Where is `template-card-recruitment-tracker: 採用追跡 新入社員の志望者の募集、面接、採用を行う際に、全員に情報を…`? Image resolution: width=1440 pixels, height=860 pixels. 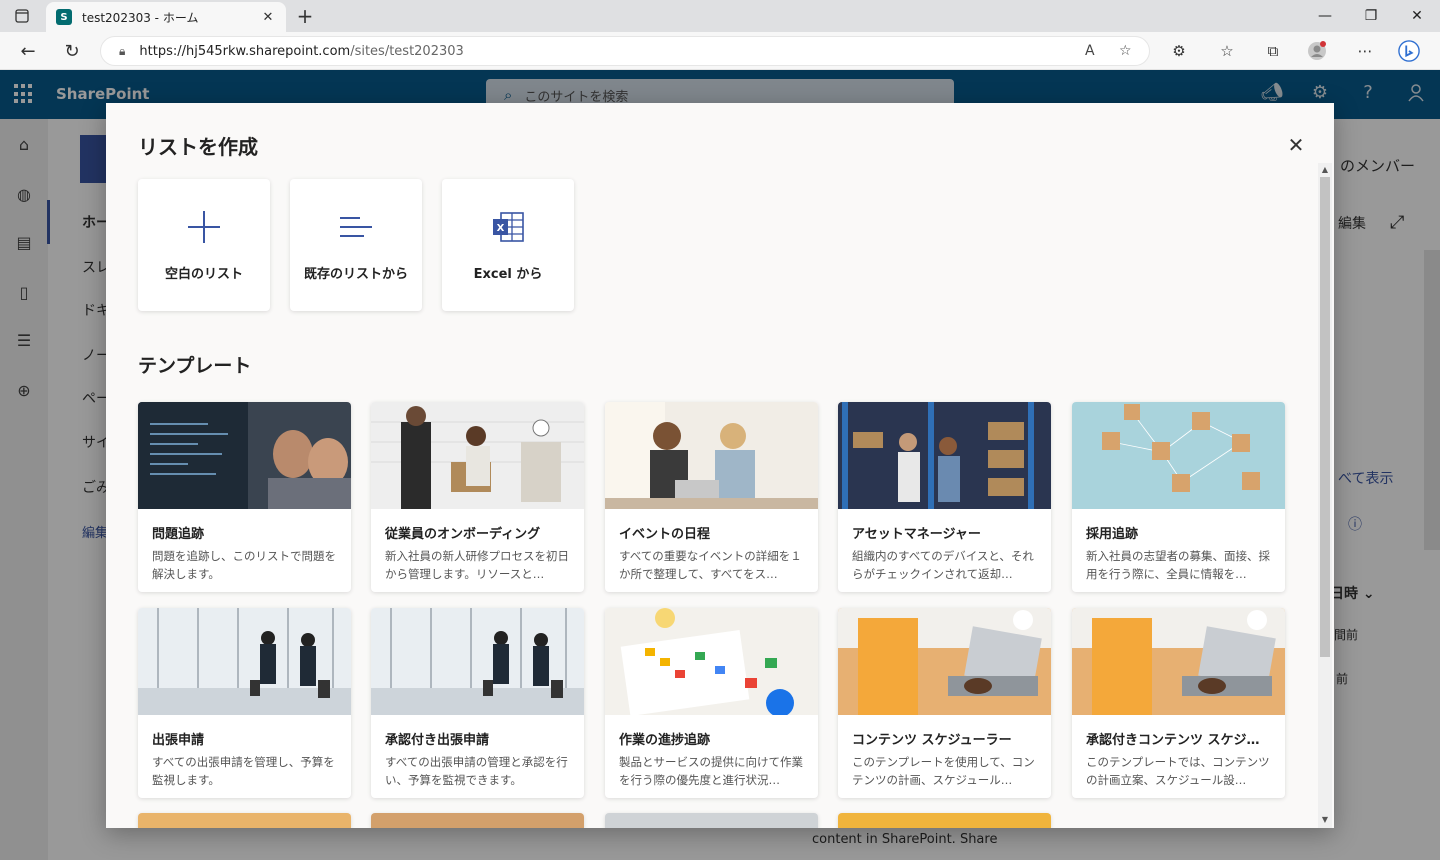 template-card-recruitment-tracker: 採用追跡 新入社員の志望者の募集、面接、採用を行う際に、全員に情報を… is located at coordinates (1178, 497).